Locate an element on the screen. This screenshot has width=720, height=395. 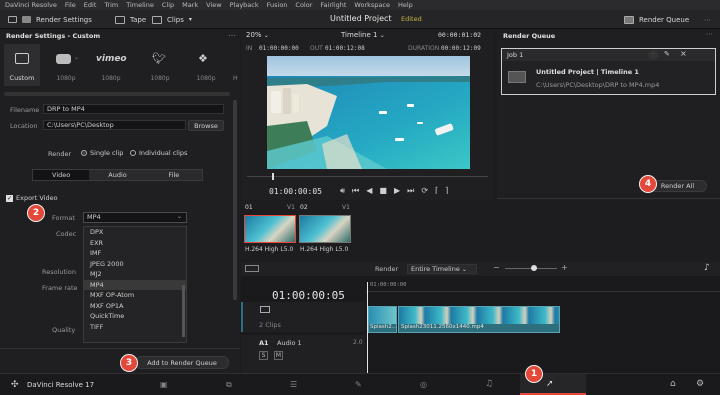
zoom-out-icon: − is located at coordinates (496, 267).